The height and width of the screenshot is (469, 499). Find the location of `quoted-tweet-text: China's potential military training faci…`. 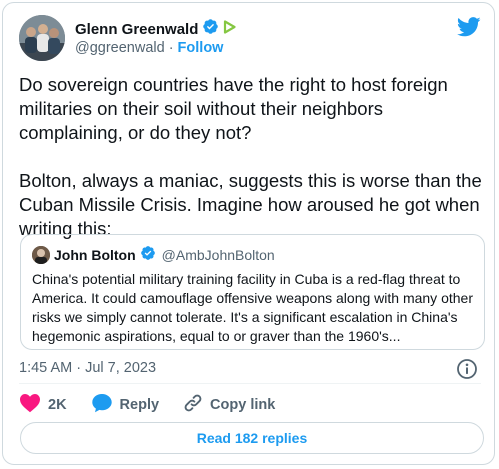

quoted-tweet-text: China's potential military training faci… is located at coordinates (252, 307).